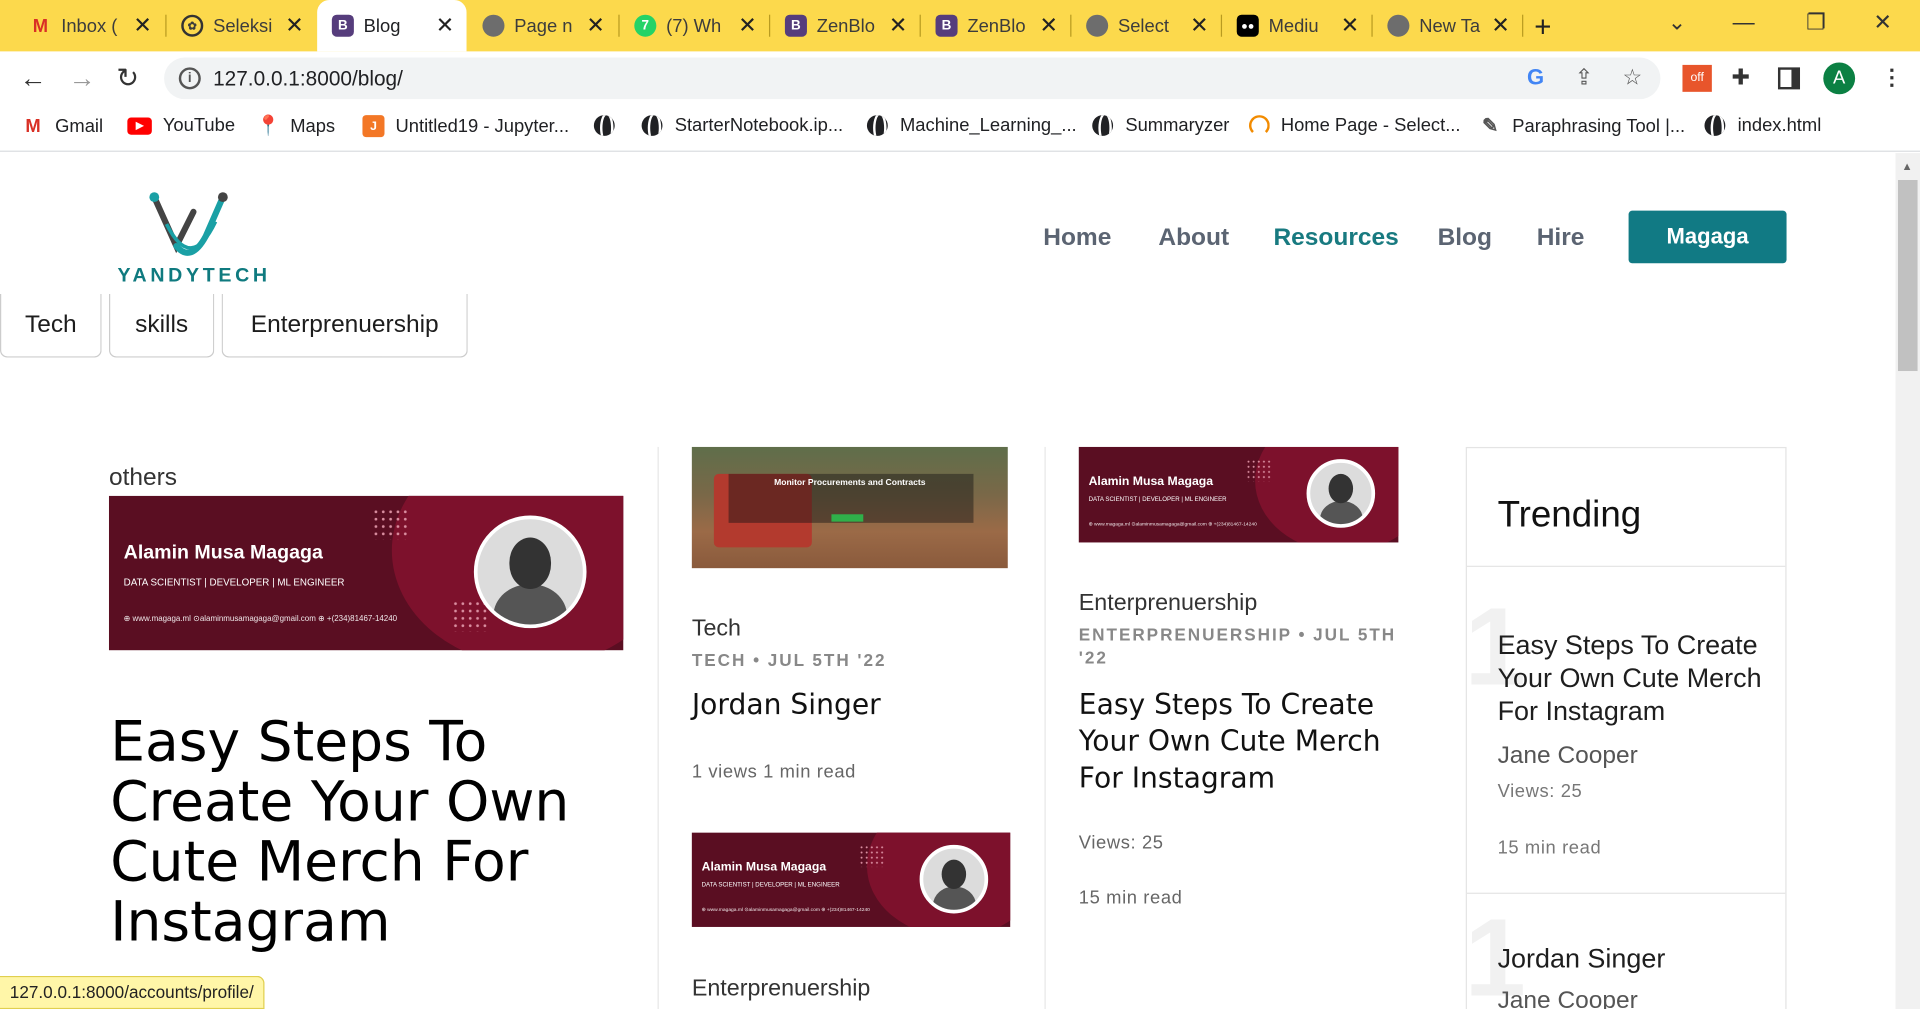 The image size is (1920, 1009). What do you see at coordinates (716, 629) in the screenshot?
I see `post-category: Tech` at bounding box center [716, 629].